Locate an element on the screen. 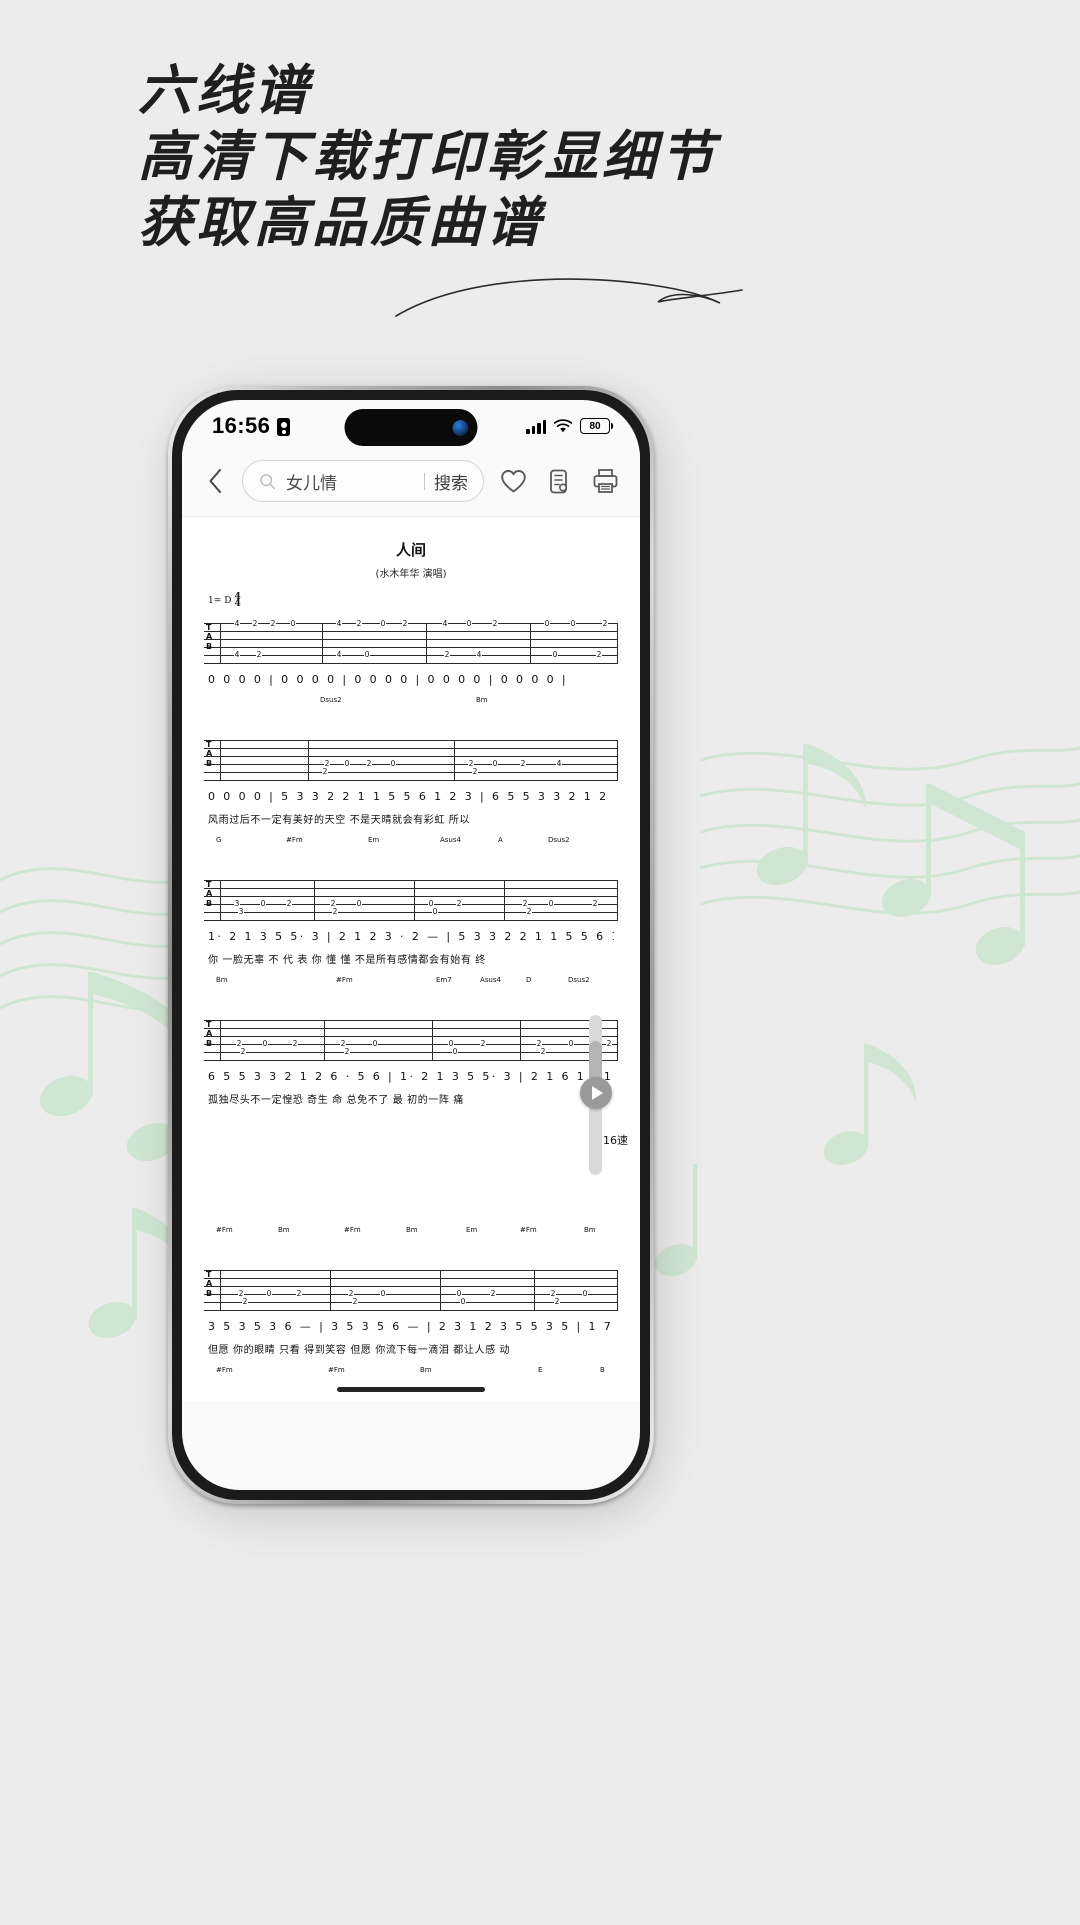 This screenshot has width=1080, height=1925. headline-line-1: 六线谱 is located at coordinates (225, 90).